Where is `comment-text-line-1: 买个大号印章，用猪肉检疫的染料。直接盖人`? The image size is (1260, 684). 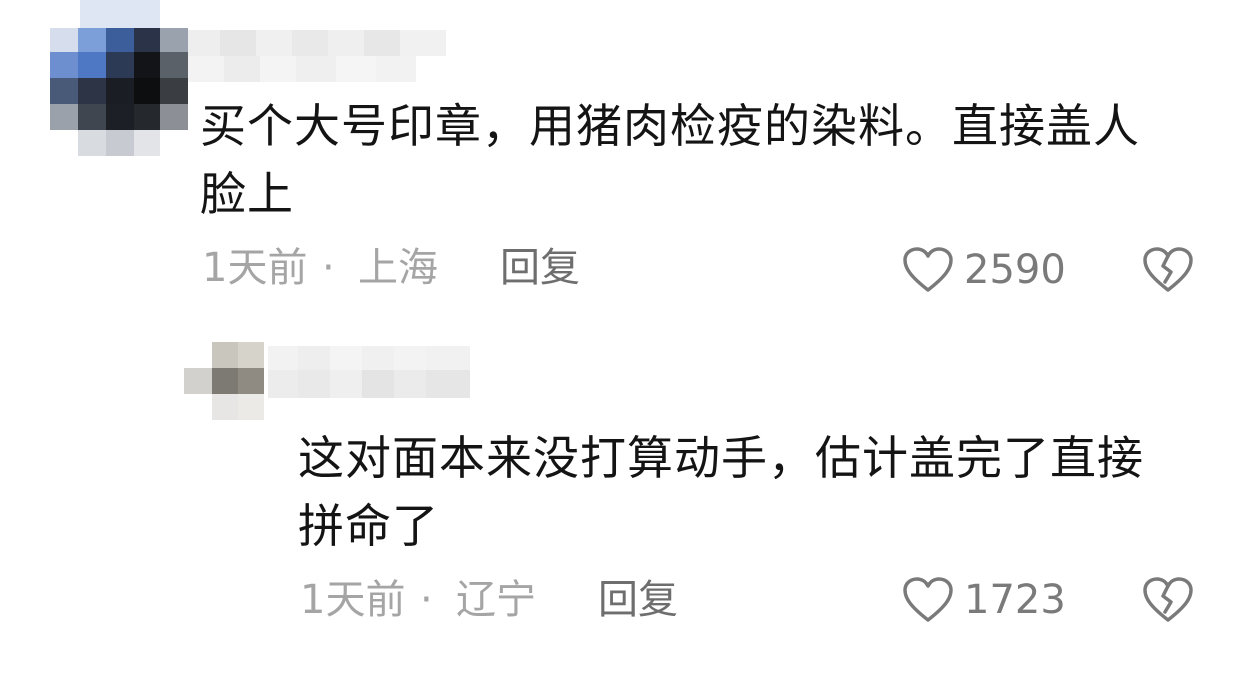
comment-text-line-1: 买个大号印章，用猪肉检疫的染料。直接盖人 is located at coordinates (670, 126).